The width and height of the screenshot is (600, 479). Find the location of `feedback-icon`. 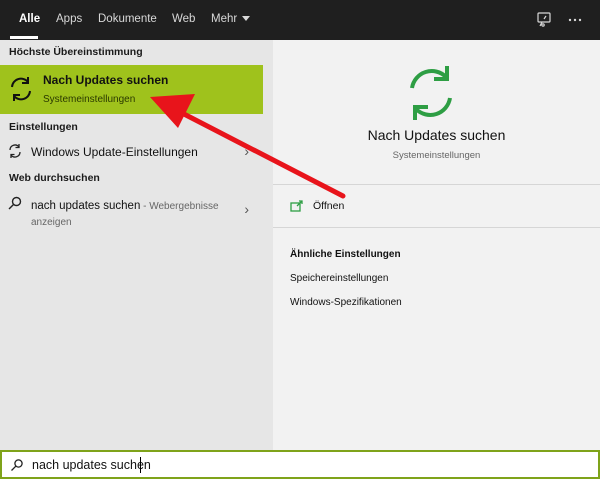

feedback-icon is located at coordinates (544, 20).